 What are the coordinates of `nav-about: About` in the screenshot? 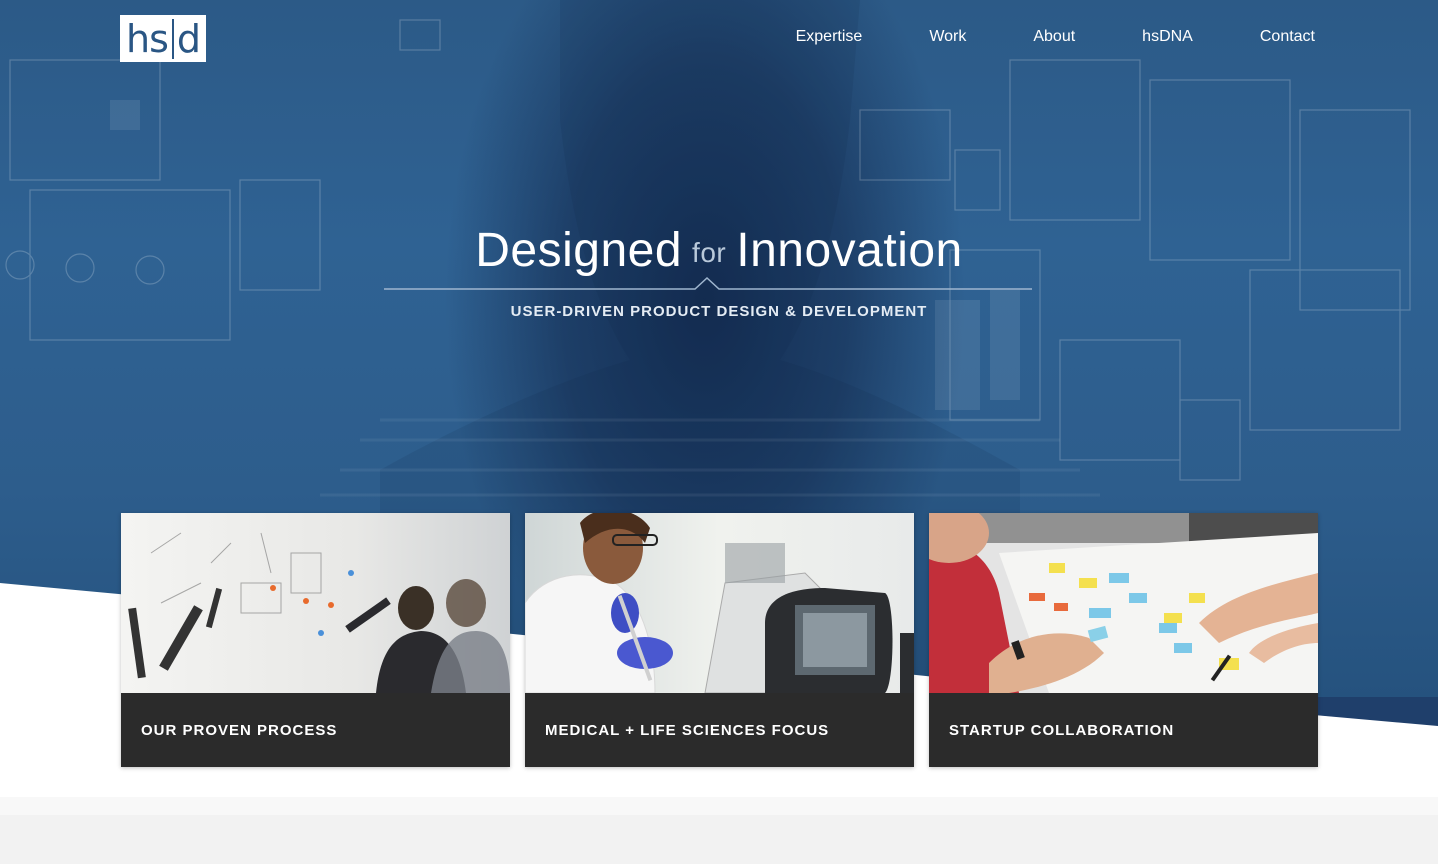 It's located at (1054, 37).